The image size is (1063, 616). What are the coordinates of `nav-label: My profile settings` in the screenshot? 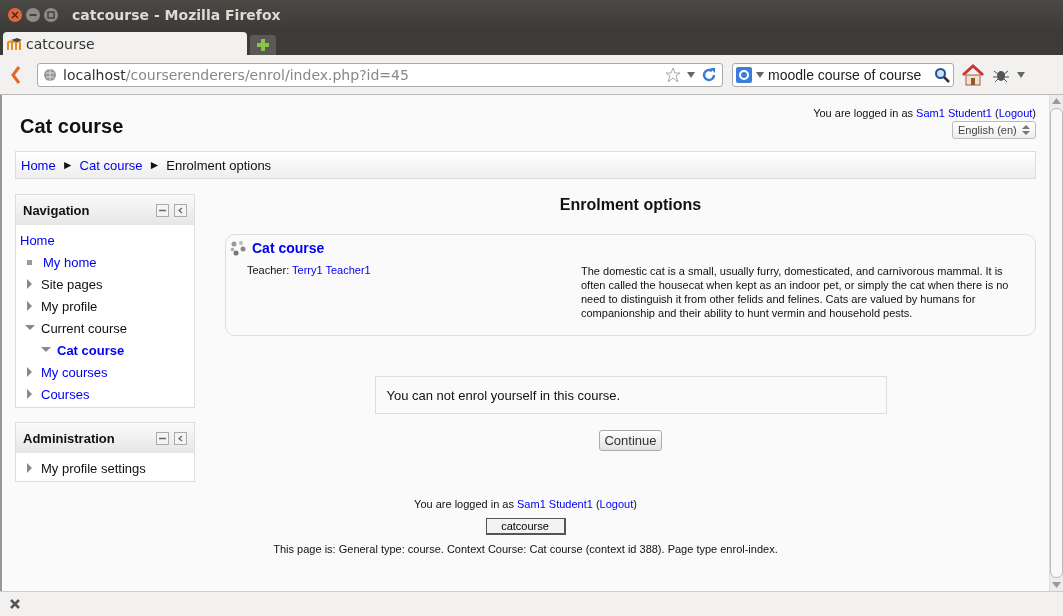 It's located at (93, 468).